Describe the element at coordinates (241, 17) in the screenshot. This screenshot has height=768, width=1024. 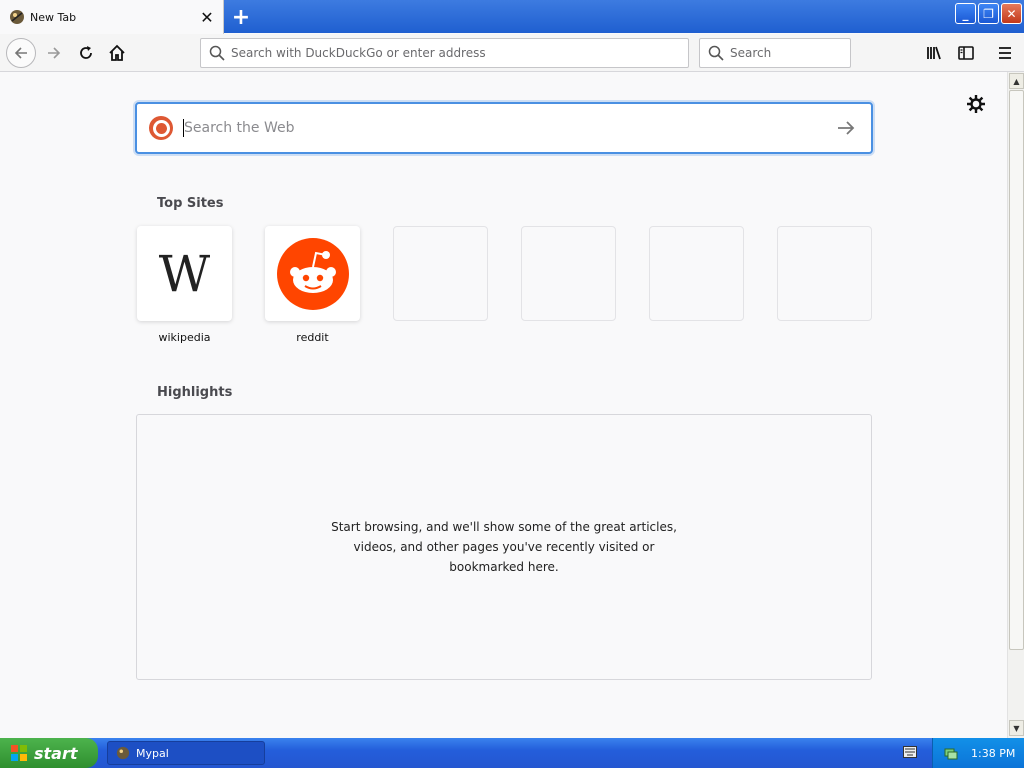
I see `new-tab-button: +` at that location.